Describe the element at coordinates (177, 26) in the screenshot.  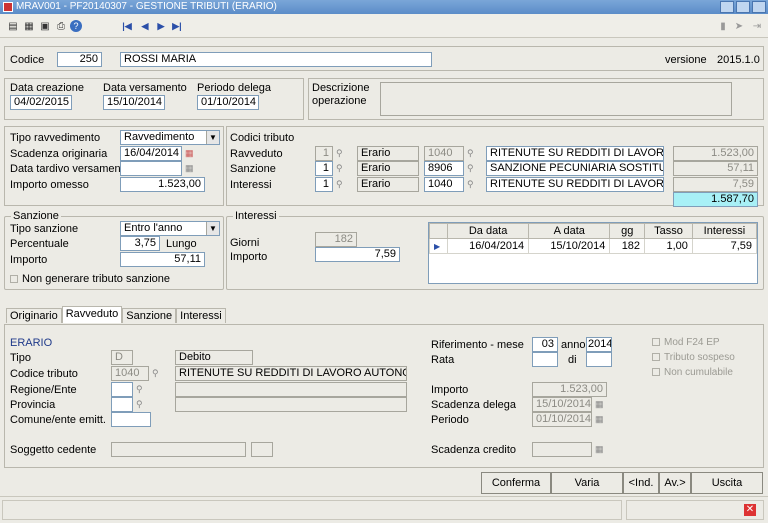
I see `last-record-icon: ▶|` at that location.